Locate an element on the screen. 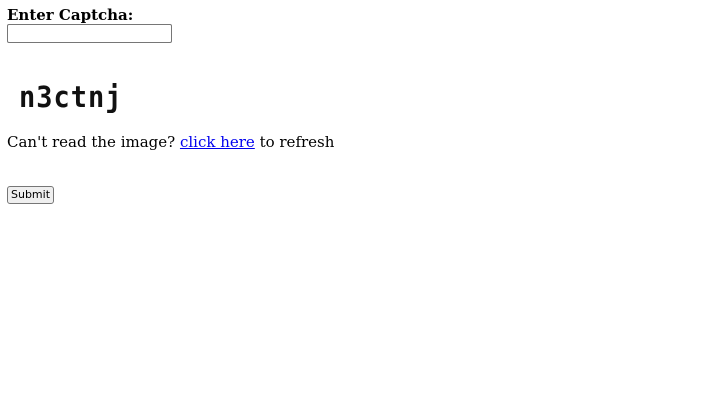  refresh-prefix-text: Can't read the image? is located at coordinates (93, 142).